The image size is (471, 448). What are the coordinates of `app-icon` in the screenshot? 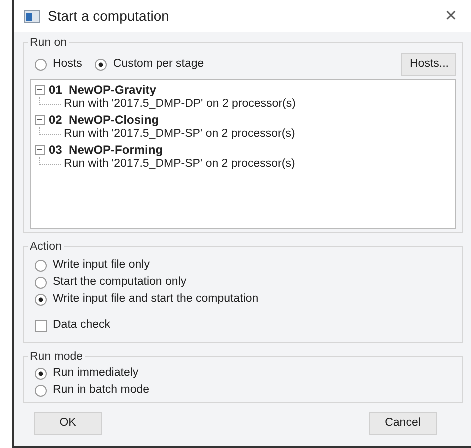 It's located at (32, 16).